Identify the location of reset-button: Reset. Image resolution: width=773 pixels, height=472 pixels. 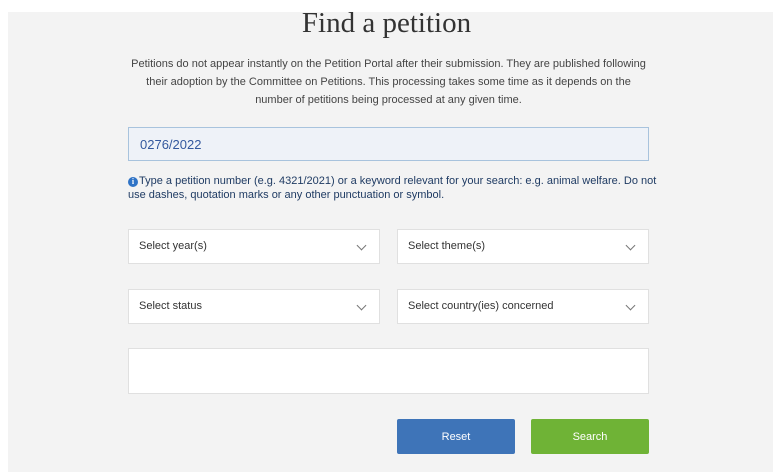
(456, 436).